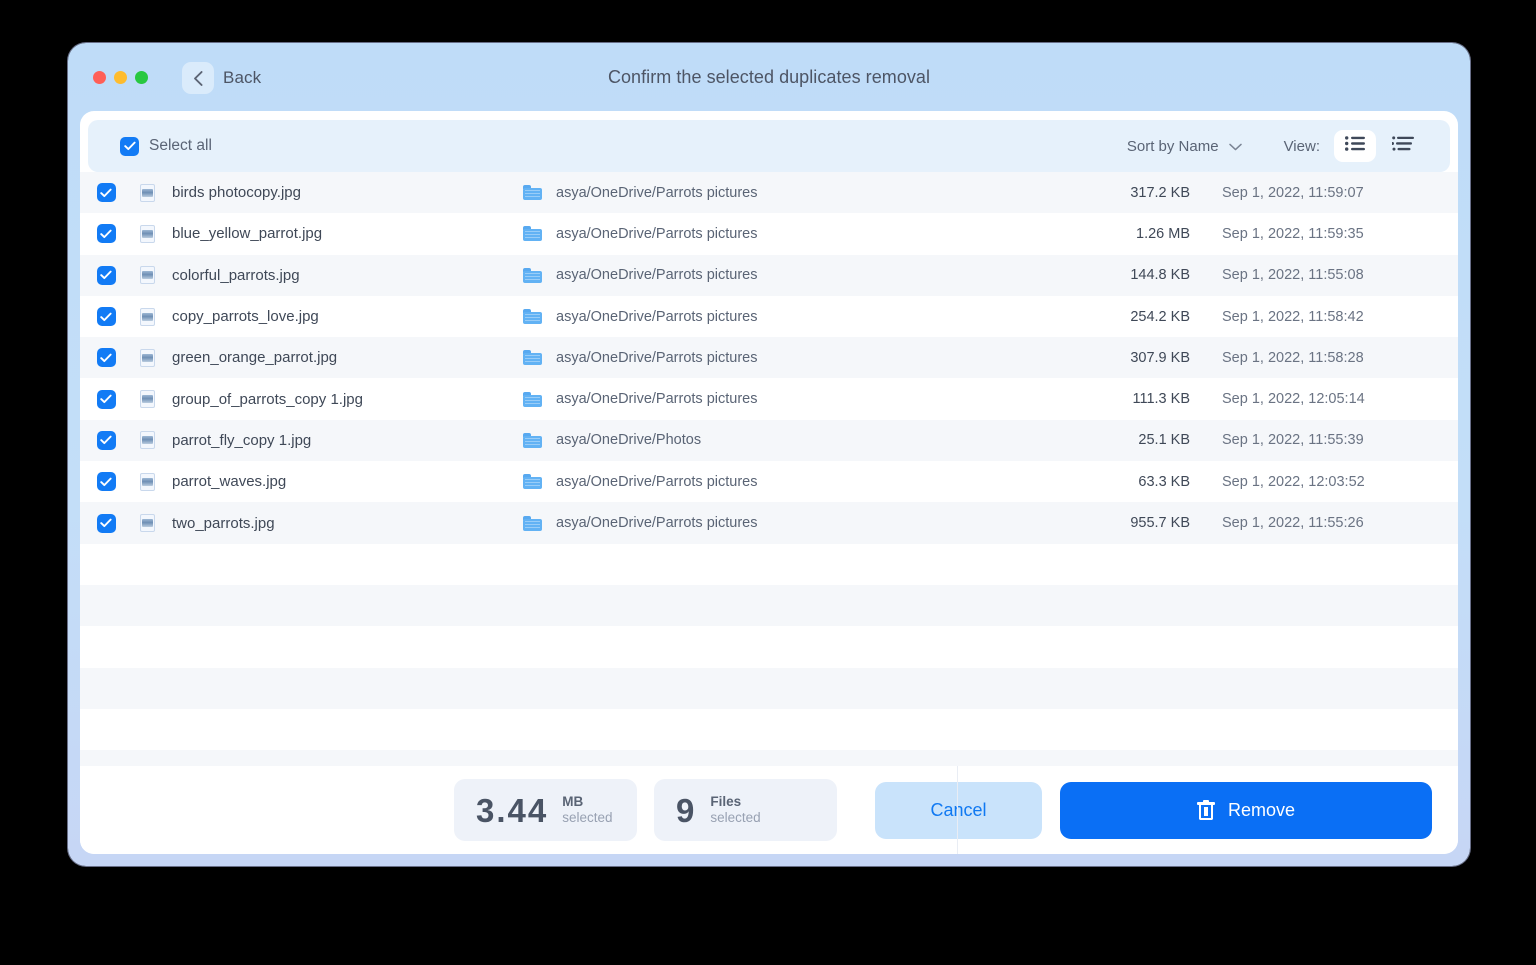  I want to click on select-all-label: Select all, so click(180, 145).